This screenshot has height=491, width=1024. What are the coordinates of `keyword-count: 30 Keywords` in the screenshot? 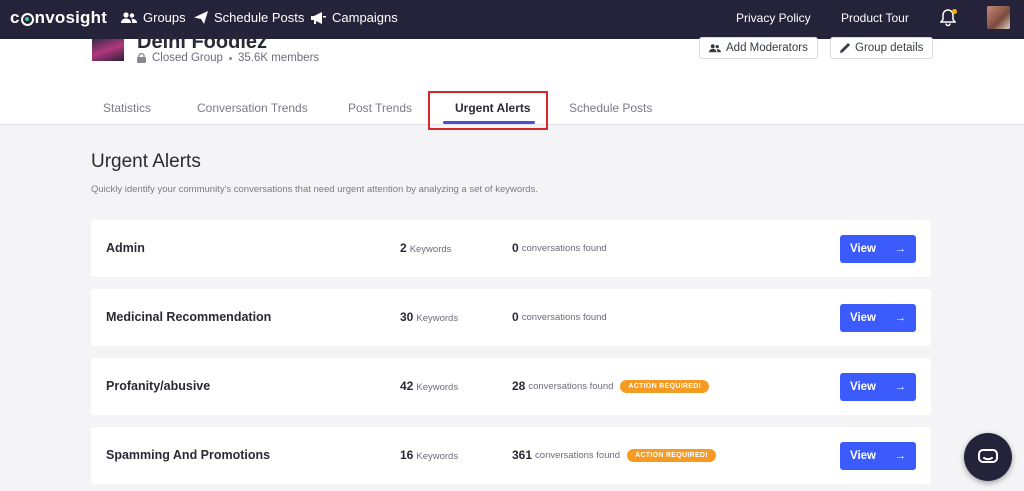 It's located at (429, 317).